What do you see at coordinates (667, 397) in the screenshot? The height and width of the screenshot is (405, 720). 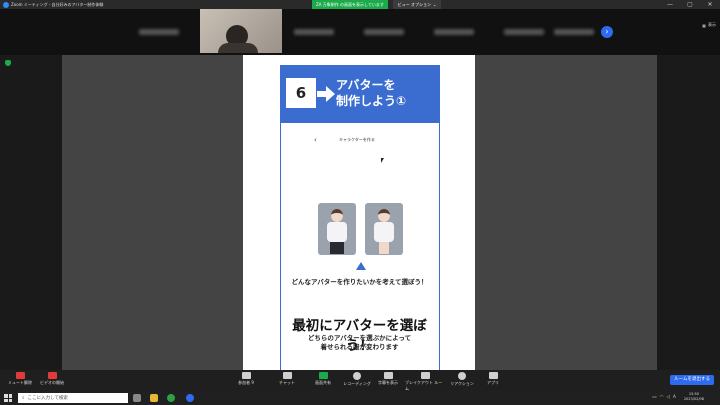 I see `volume-icon: ◁` at bounding box center [667, 397].